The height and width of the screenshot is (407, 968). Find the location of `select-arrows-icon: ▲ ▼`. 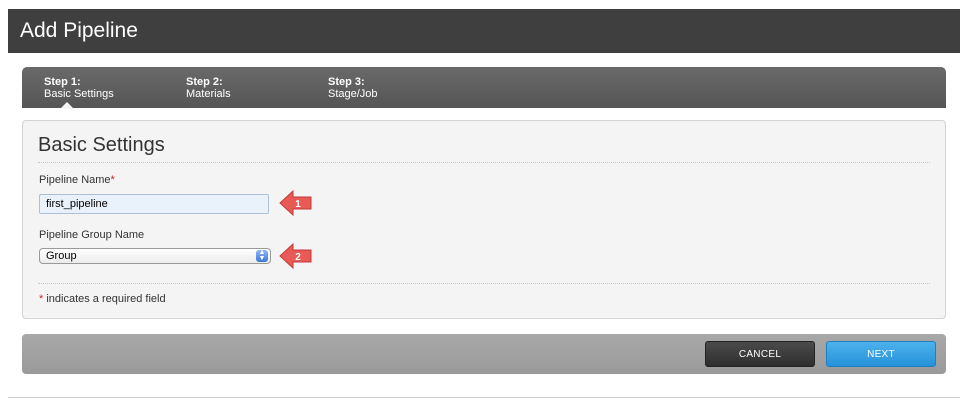

select-arrows-icon: ▲ ▼ is located at coordinates (262, 255).